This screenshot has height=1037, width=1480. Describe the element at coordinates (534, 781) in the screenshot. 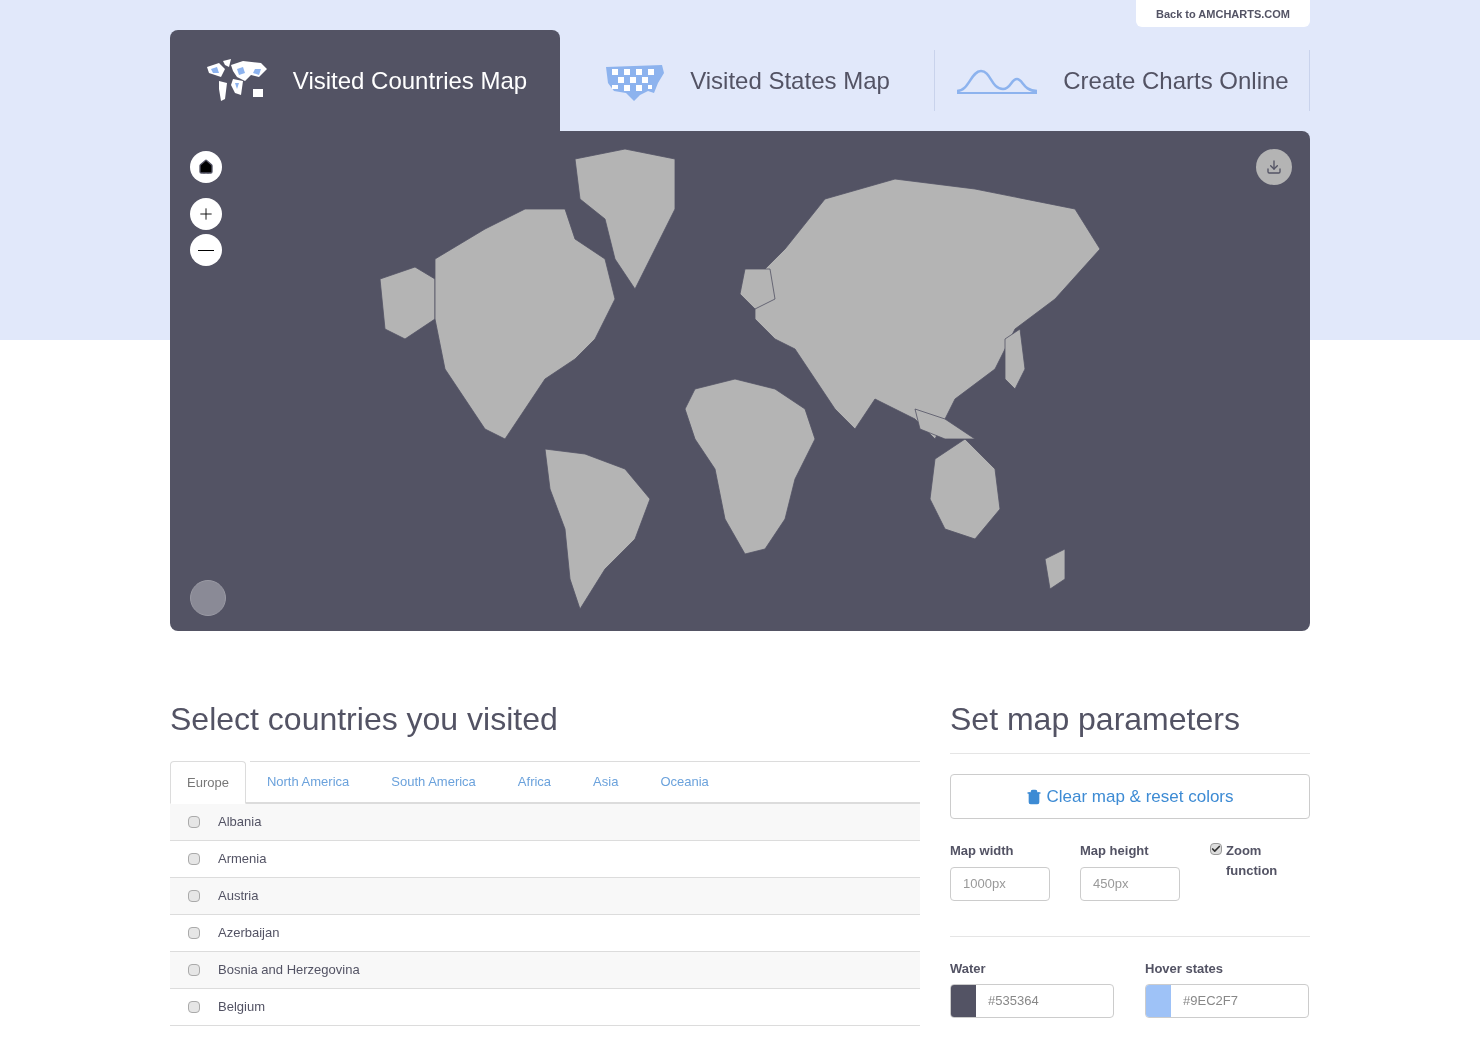

I see `region-tab: Africa` at that location.